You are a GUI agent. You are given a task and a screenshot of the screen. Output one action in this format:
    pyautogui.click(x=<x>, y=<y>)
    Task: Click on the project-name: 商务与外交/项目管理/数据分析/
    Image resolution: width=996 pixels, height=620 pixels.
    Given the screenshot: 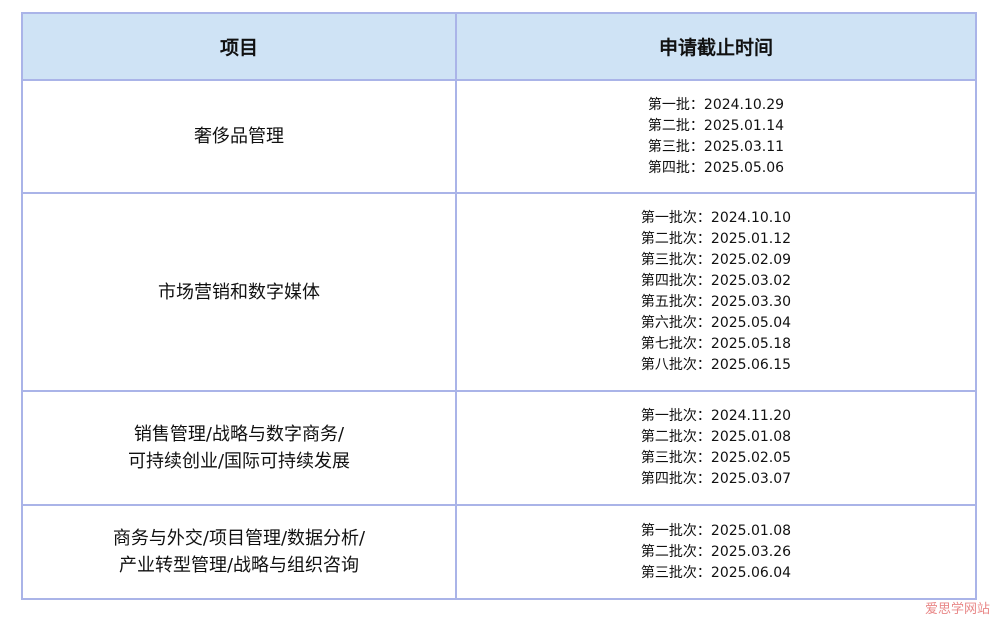 What is the action you would take?
    pyautogui.click(x=239, y=538)
    